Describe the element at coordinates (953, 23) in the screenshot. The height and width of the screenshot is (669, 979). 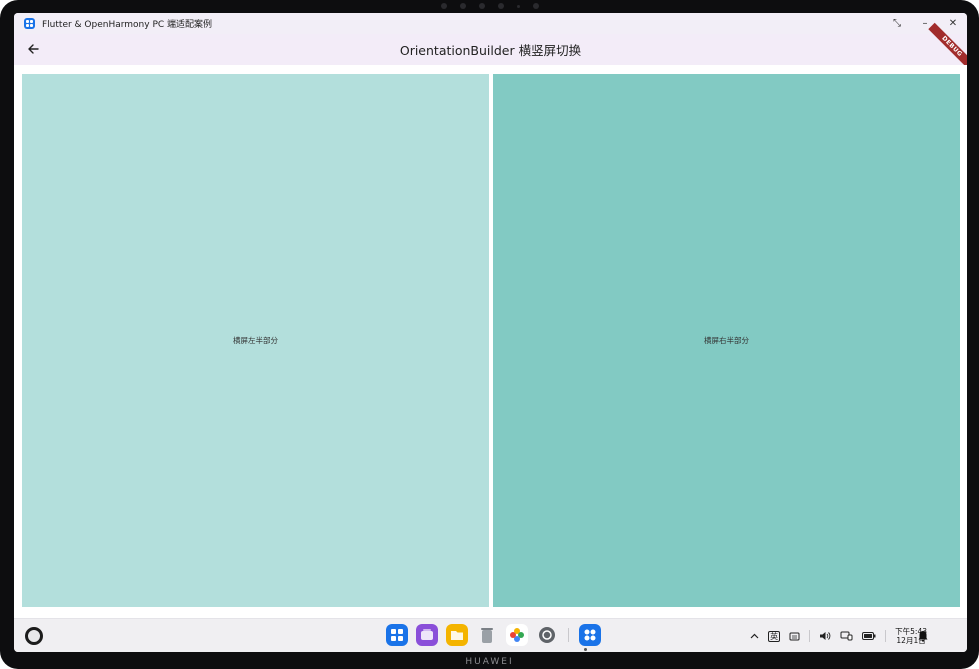
I see `close-button: ✕` at that location.